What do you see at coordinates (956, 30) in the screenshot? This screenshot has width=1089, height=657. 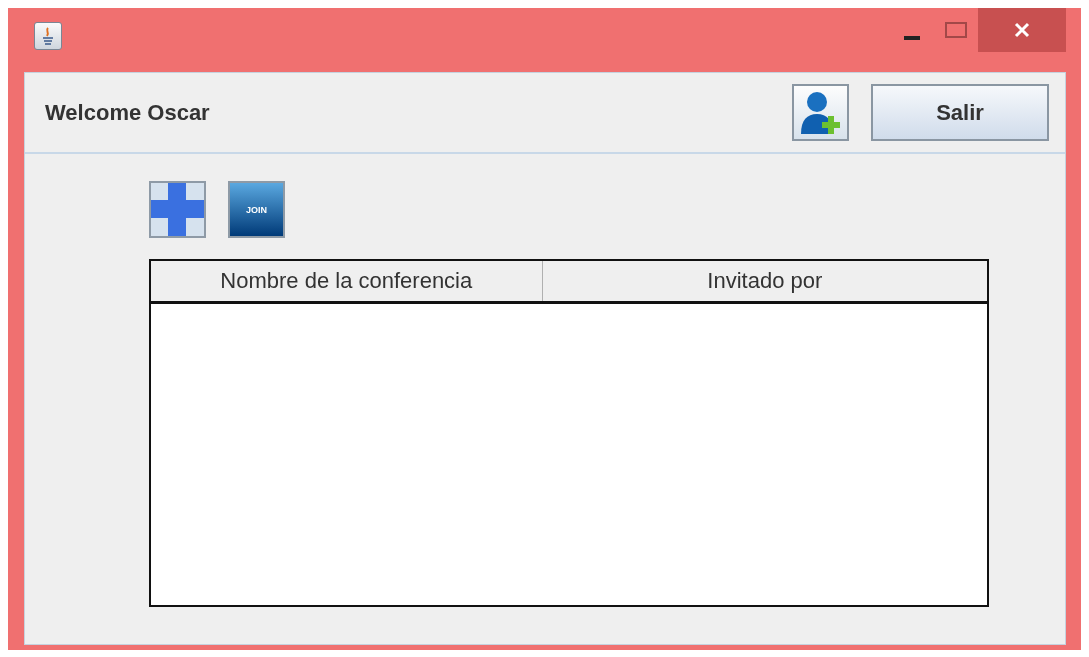 I see `maximize-icon` at bounding box center [956, 30].